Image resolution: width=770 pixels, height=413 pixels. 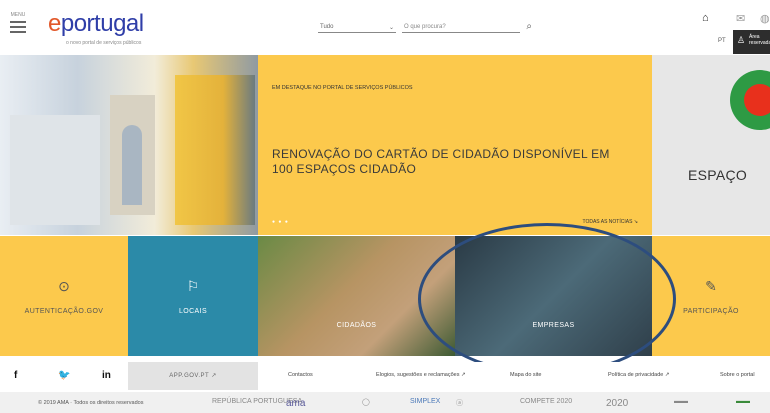 What do you see at coordinates (546, 401) in the screenshot?
I see `compete-logo: COMPETE 2020` at bounding box center [546, 401].